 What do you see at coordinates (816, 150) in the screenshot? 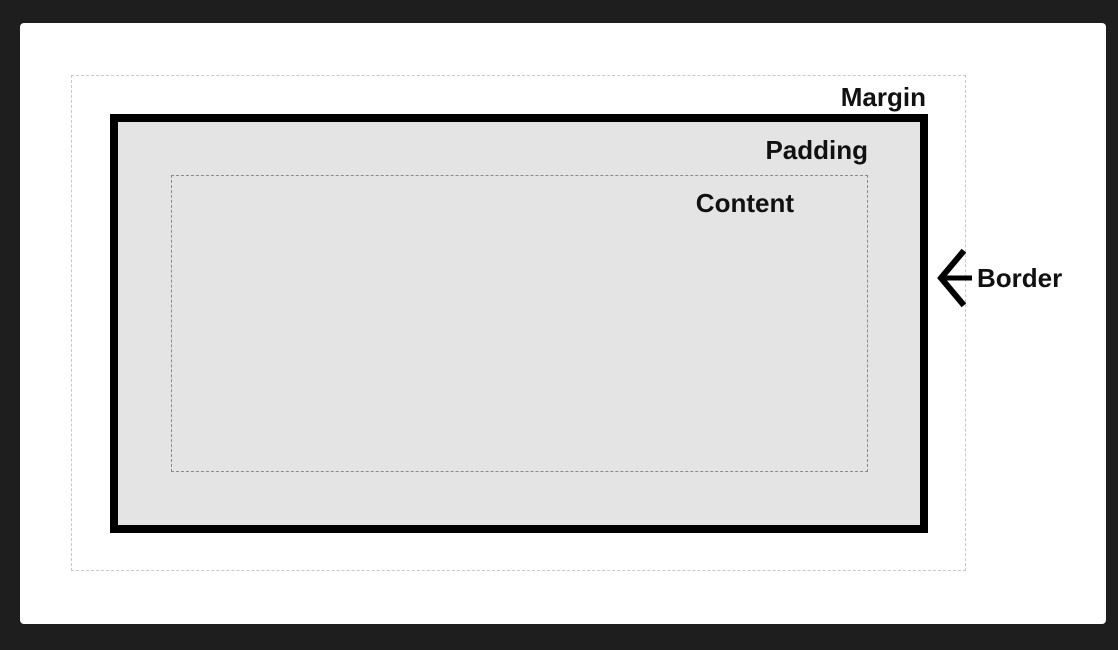
I see `padding-label: Padding` at bounding box center [816, 150].